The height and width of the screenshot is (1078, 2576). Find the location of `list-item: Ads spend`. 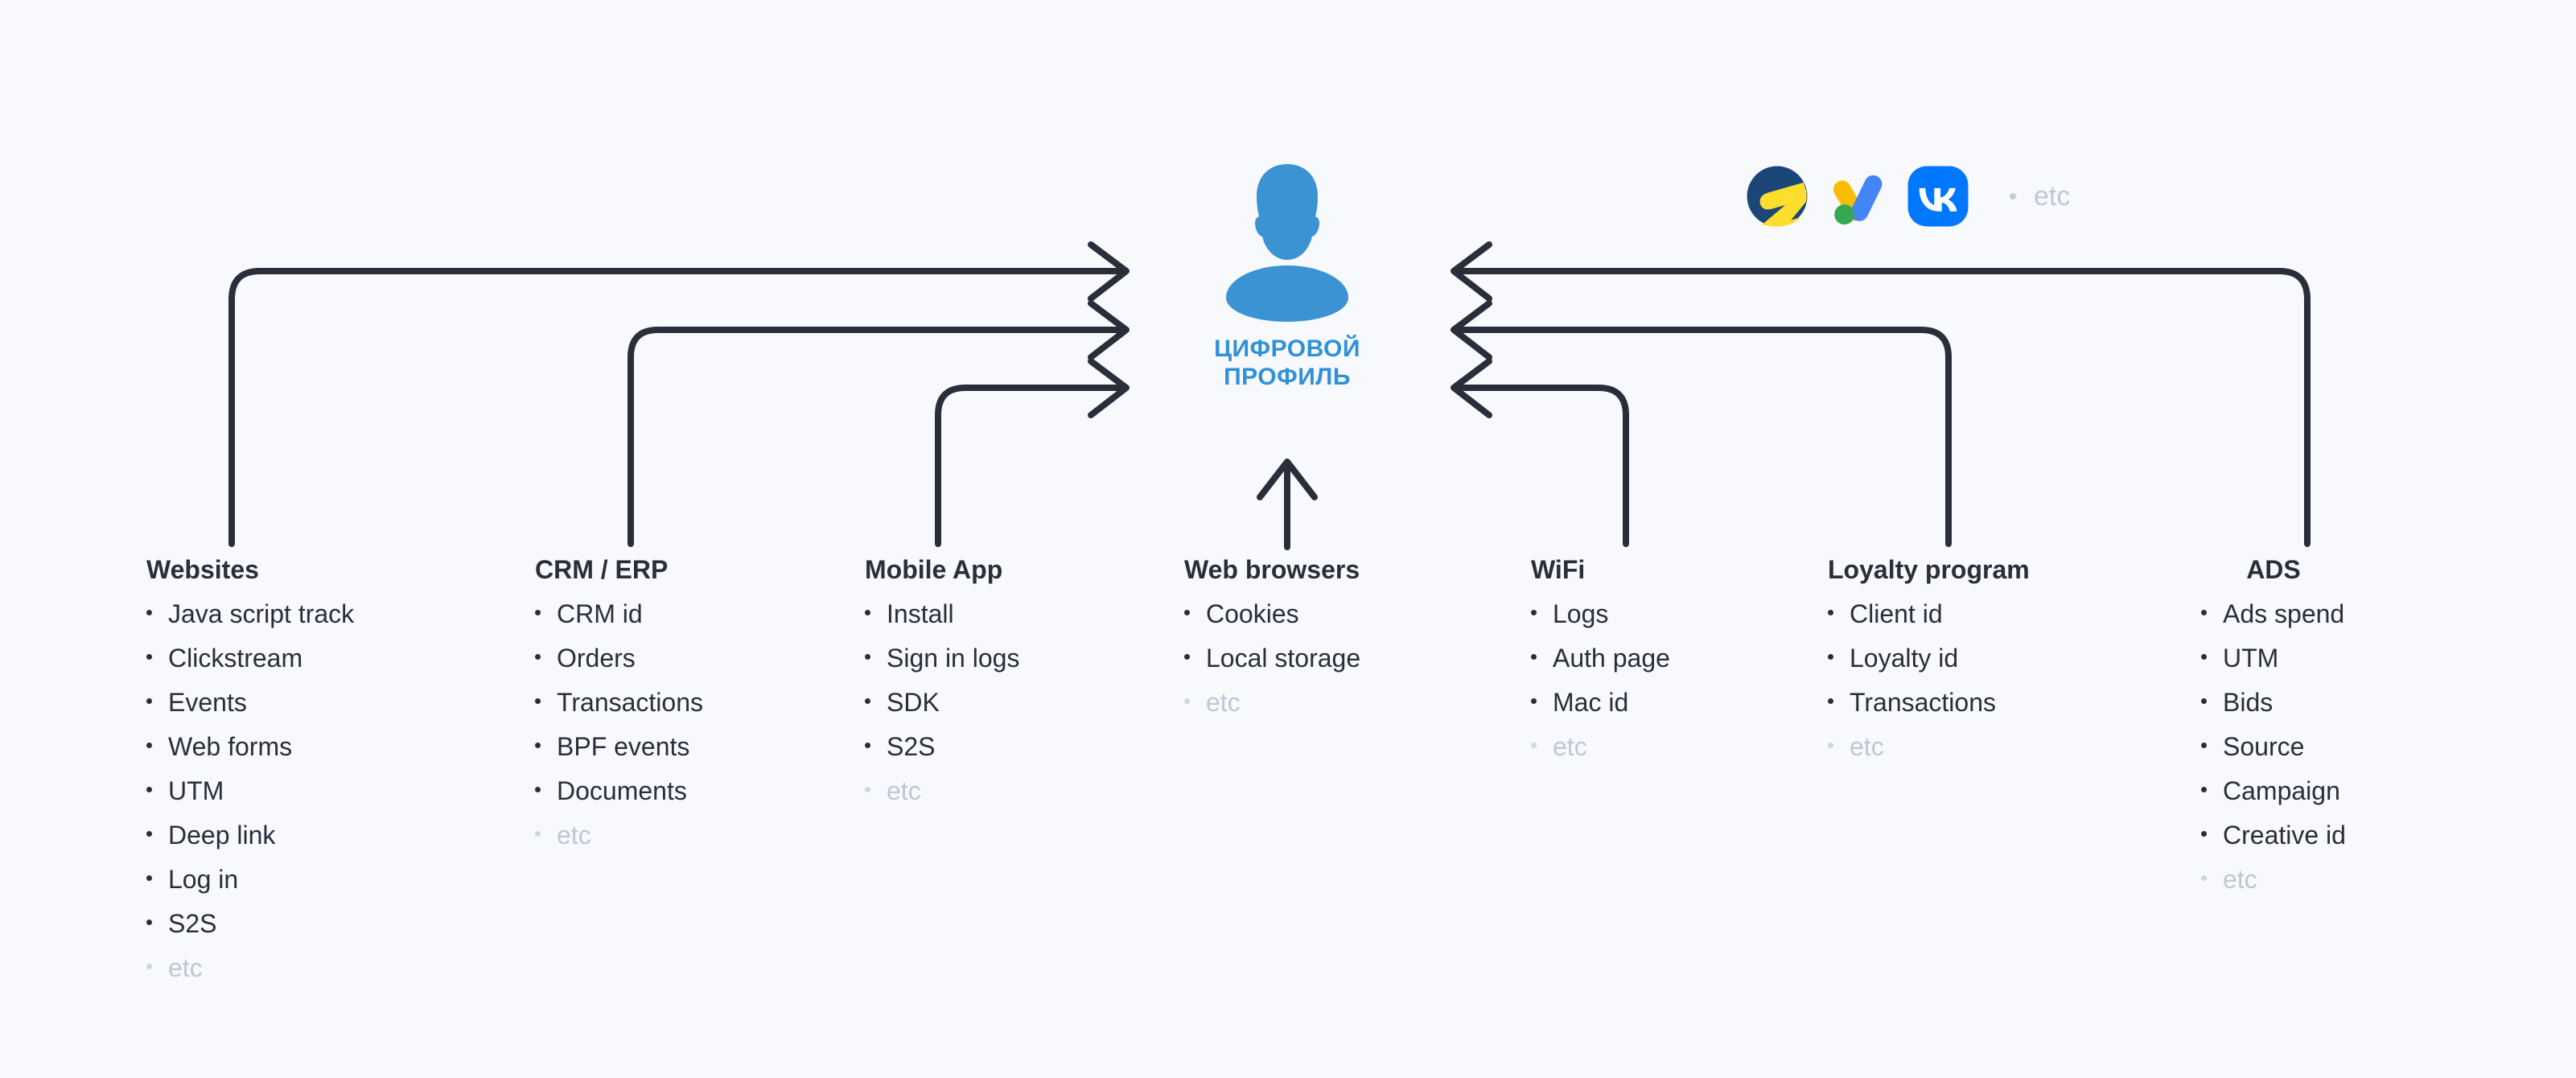

list-item: Ads spend is located at coordinates (2273, 614).